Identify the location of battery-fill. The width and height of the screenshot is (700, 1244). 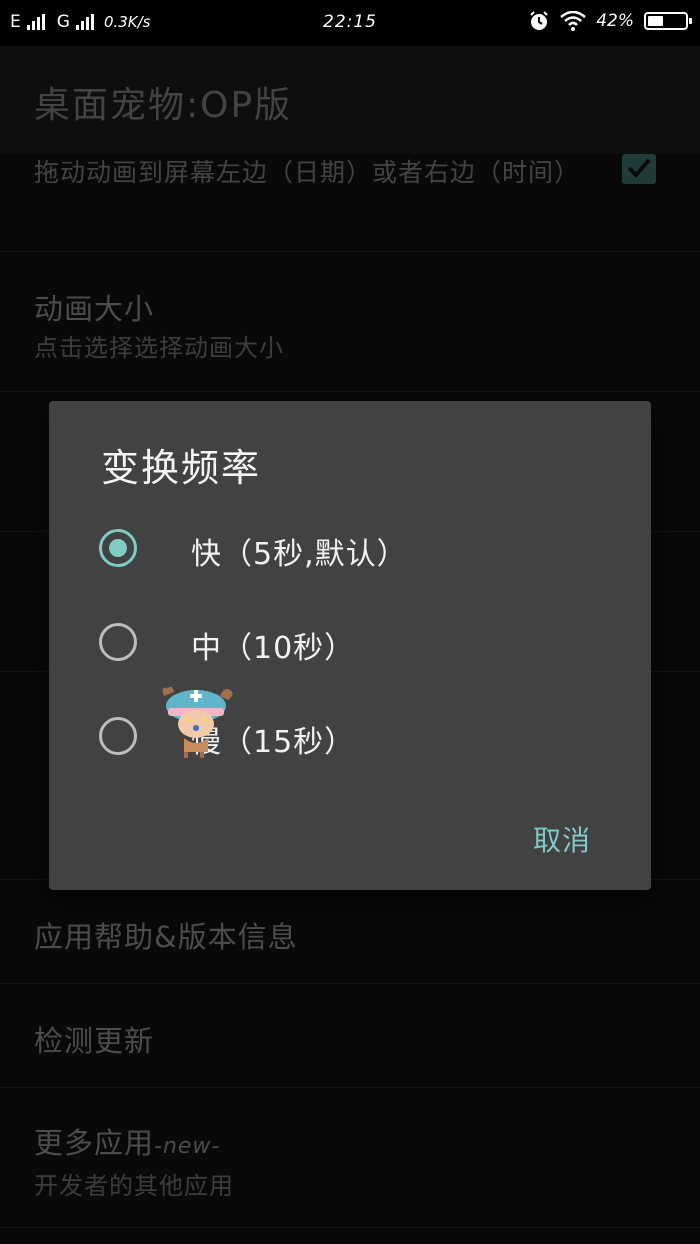
(655, 21).